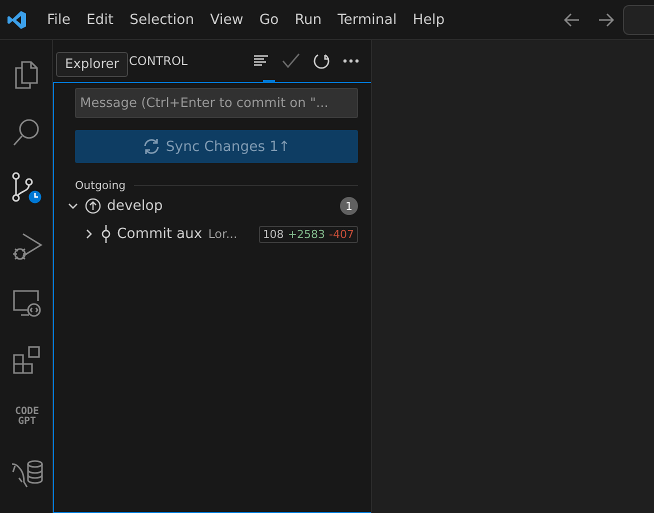  What do you see at coordinates (27, 416) in the screenshot?
I see `codegpt-logo: CODE GPT` at bounding box center [27, 416].